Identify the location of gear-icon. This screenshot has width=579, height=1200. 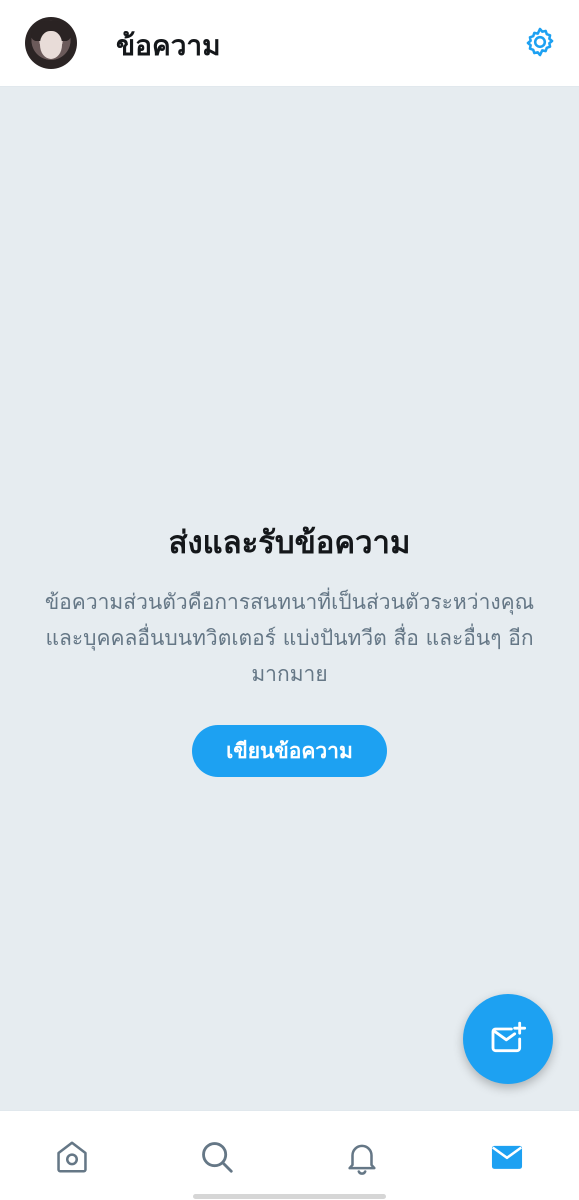
(540, 42).